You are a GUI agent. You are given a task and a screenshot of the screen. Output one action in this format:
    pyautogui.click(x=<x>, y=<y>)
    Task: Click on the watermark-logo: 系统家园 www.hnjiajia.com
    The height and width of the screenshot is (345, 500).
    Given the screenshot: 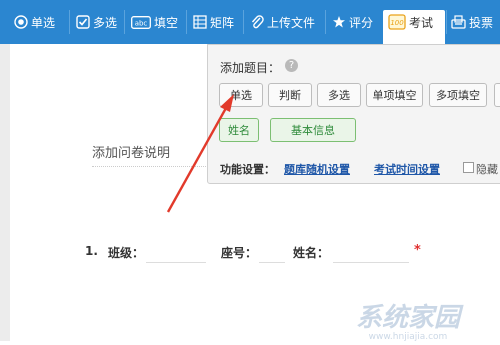 What is the action you would take?
    pyautogui.click(x=408, y=319)
    